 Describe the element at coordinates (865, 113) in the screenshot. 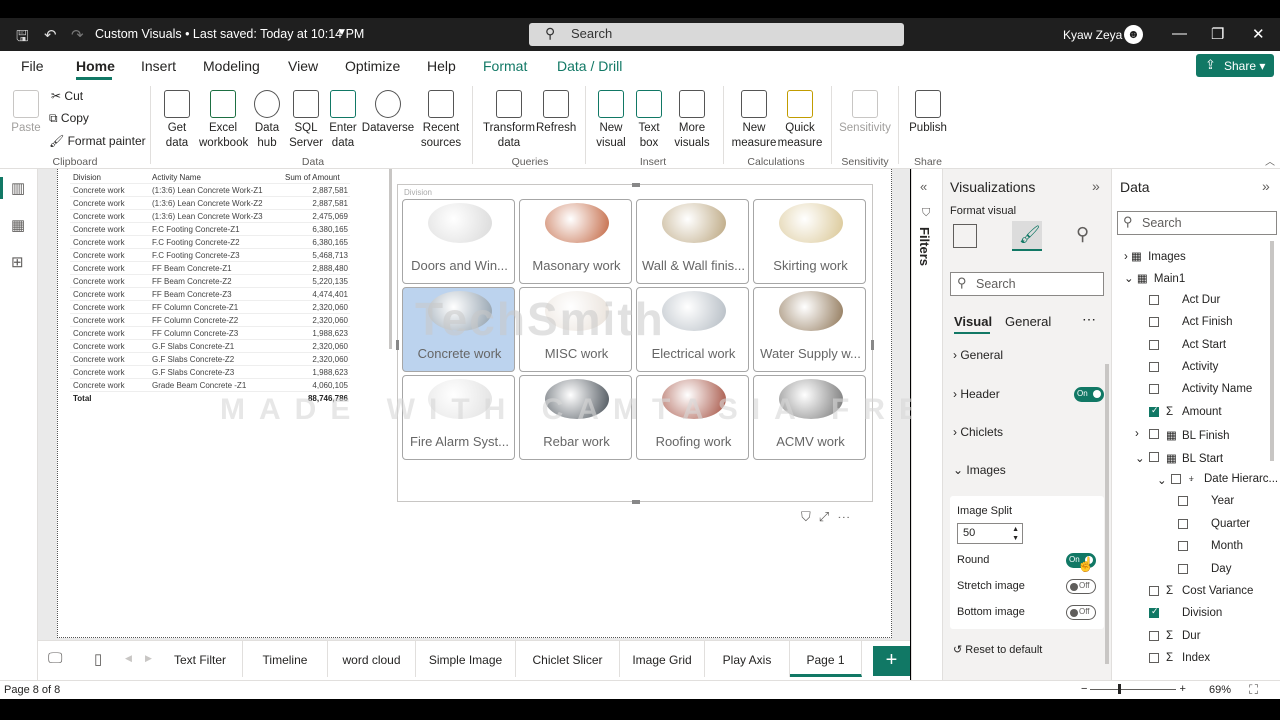

I see `sensitivity-button: Sensitivity` at that location.